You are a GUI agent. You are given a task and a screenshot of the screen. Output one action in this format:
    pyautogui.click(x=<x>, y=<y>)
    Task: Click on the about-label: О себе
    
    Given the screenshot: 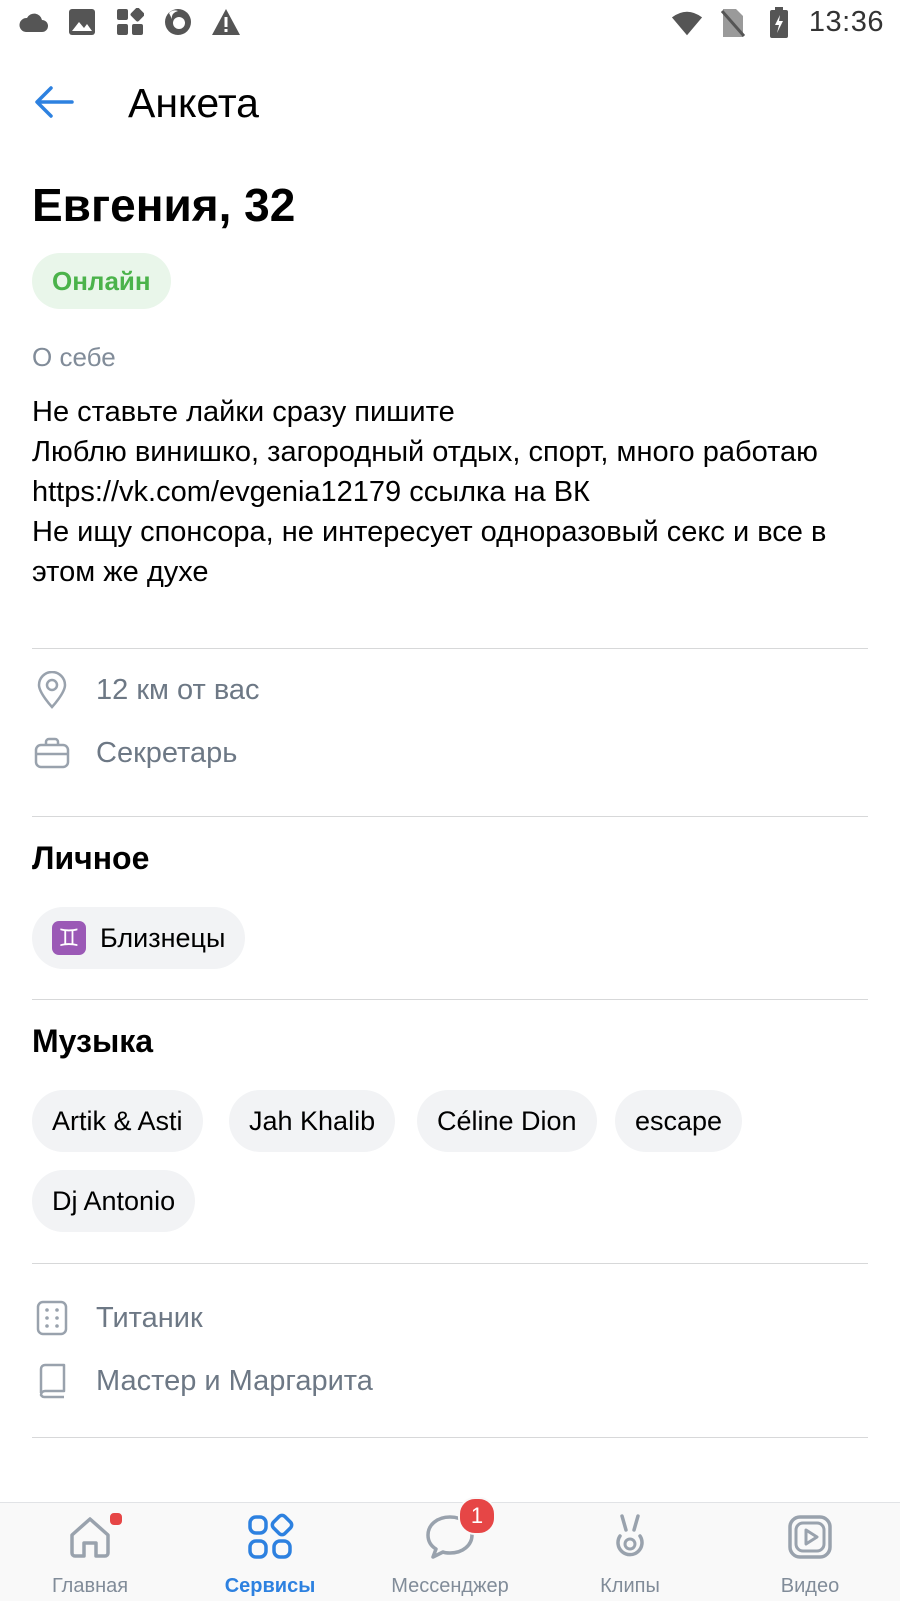 What is the action you would take?
    pyautogui.click(x=74, y=357)
    